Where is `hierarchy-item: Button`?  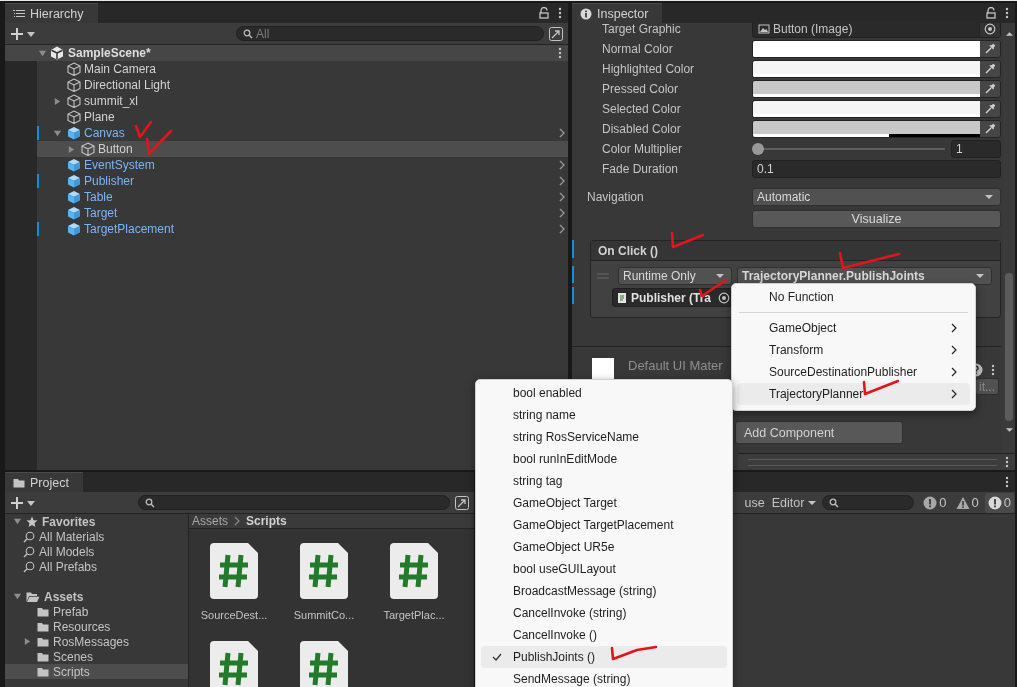 hierarchy-item: Button is located at coordinates (302, 149).